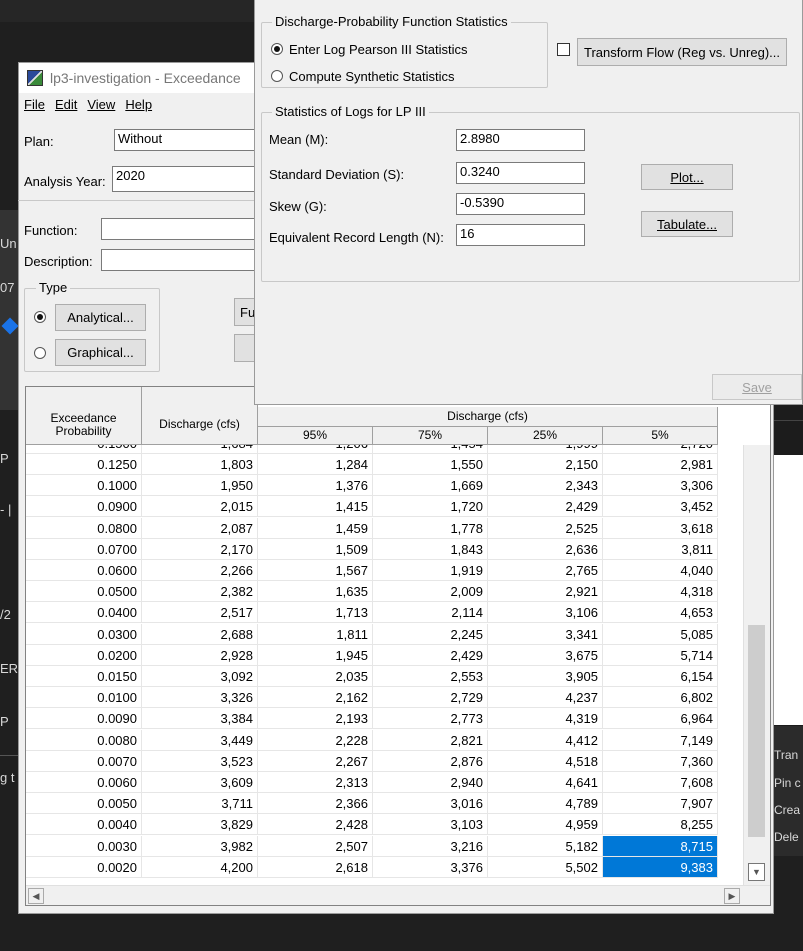 The width and height of the screenshot is (803, 951). What do you see at coordinates (189, 140) in the screenshot?
I see `plan-field: Without` at bounding box center [189, 140].